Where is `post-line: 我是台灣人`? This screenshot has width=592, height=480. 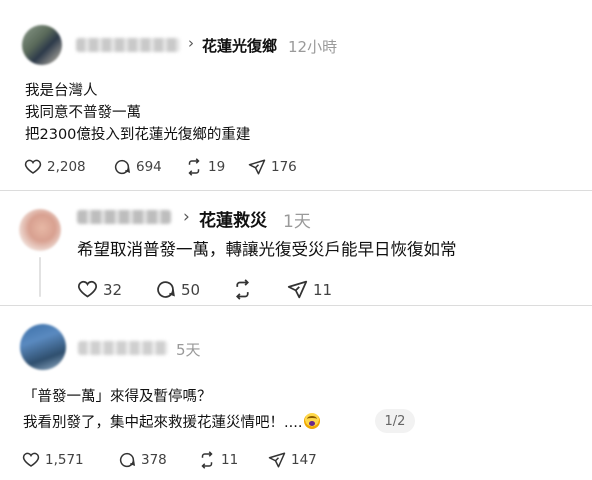
post-line: 我是台灣人 is located at coordinates (61, 91).